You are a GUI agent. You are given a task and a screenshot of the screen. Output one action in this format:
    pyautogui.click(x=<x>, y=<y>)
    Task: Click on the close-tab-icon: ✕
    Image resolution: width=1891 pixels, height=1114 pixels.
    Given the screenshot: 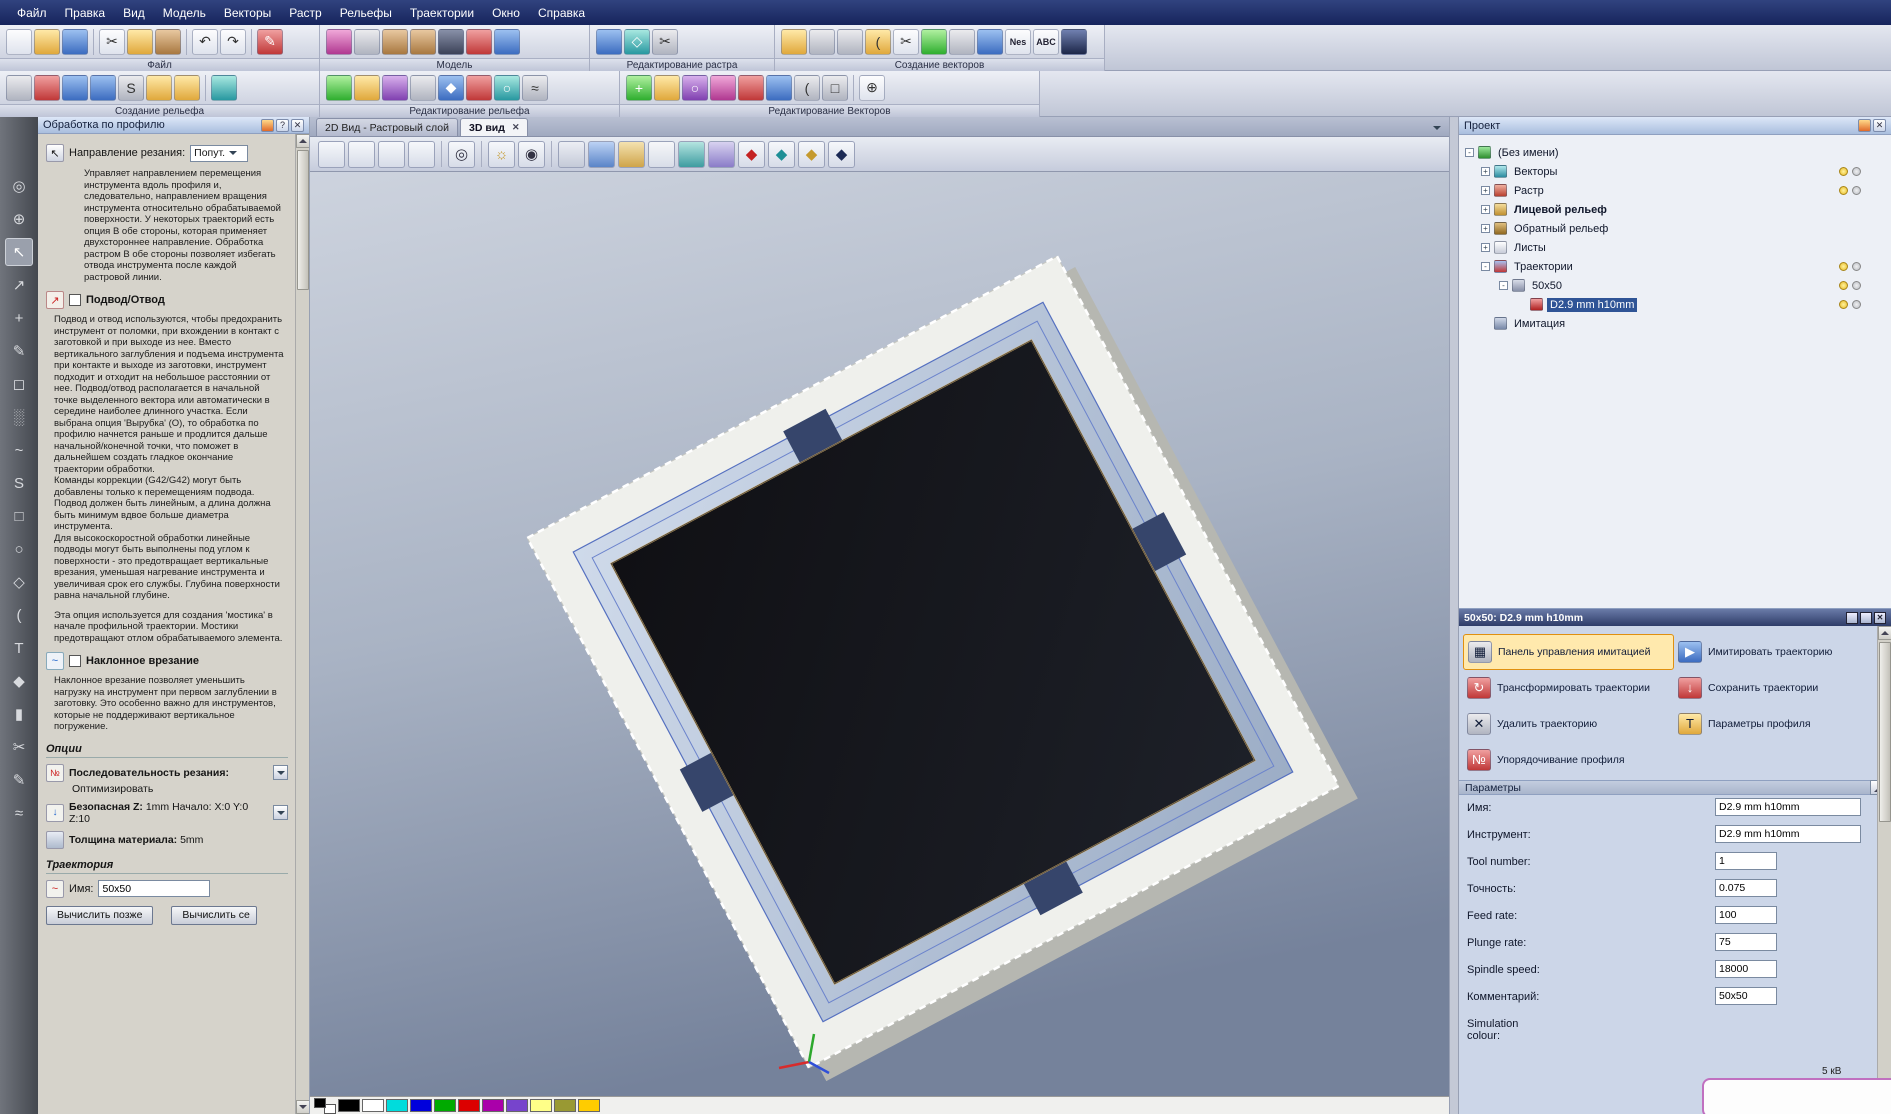 What is the action you would take?
    pyautogui.click(x=516, y=127)
    